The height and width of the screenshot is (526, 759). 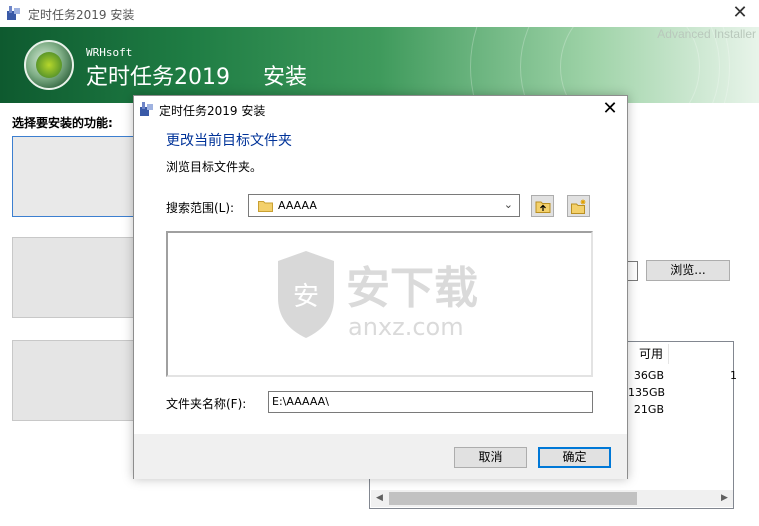 What do you see at coordinates (265, 206) in the screenshot?
I see `folder-icon` at bounding box center [265, 206].